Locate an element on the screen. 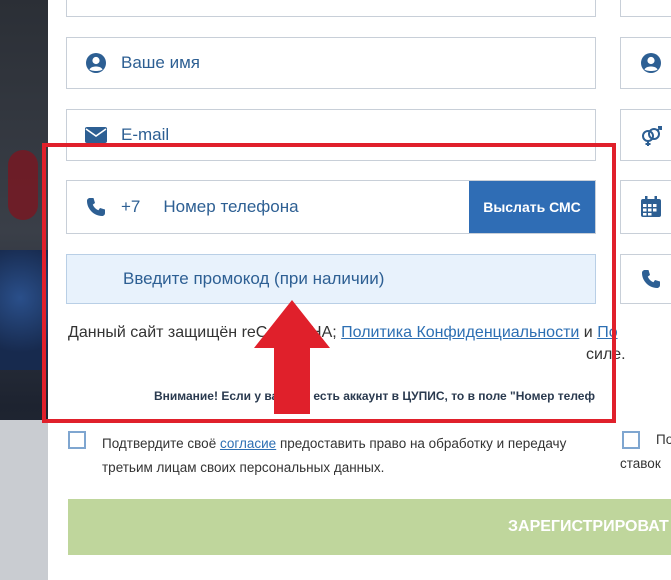 The height and width of the screenshot is (580, 671). right-gender-field is located at coordinates (645, 135).